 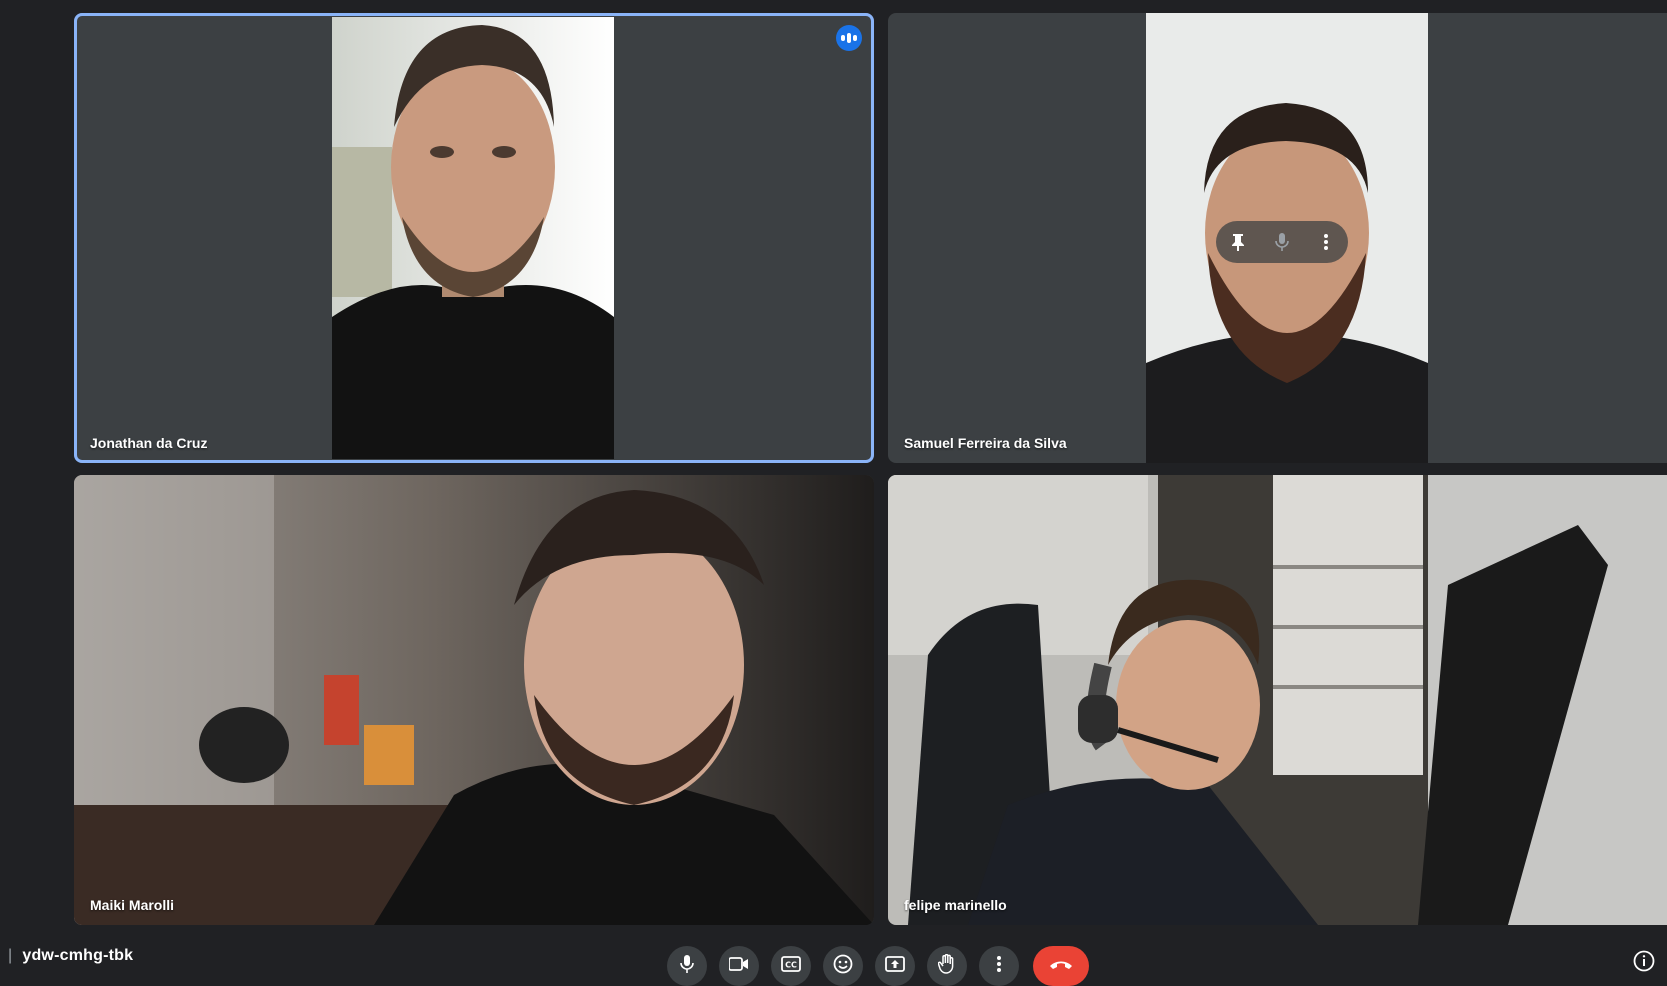 What do you see at coordinates (849, 38) in the screenshot?
I see `speaking-indicator-icon` at bounding box center [849, 38].